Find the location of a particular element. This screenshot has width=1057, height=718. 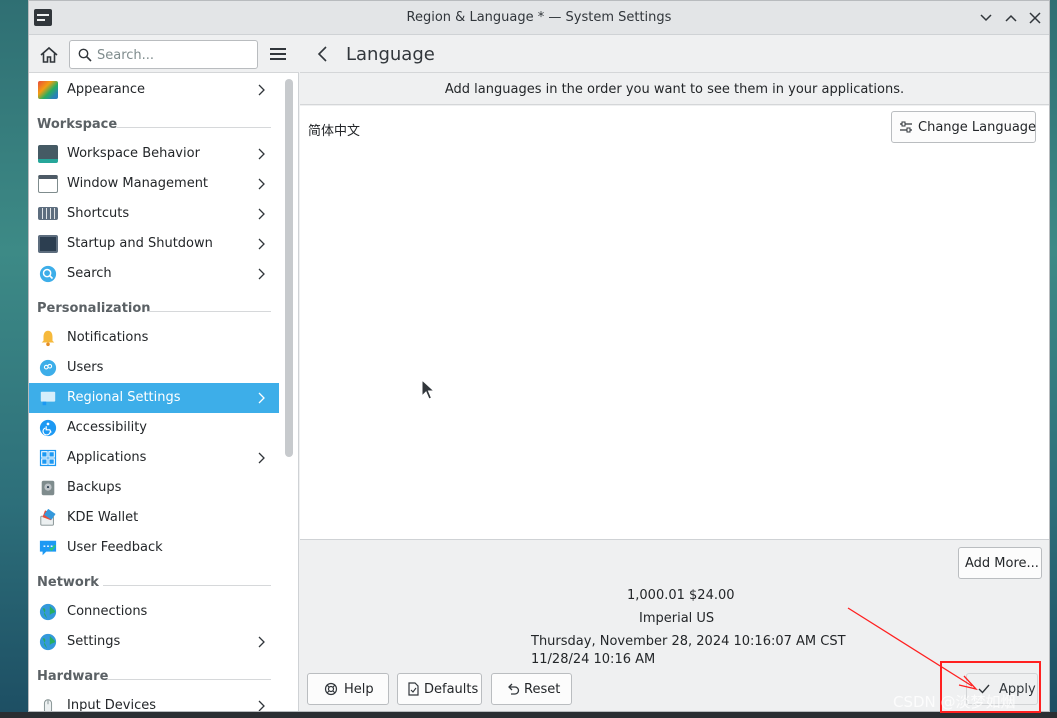

defaults-button: Defaults is located at coordinates (439, 689).